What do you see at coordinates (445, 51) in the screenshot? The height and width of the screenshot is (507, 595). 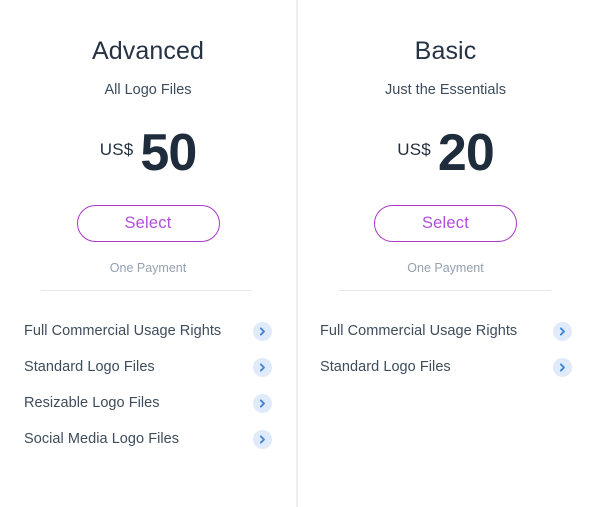 I see `plan-title: Basic` at bounding box center [445, 51].